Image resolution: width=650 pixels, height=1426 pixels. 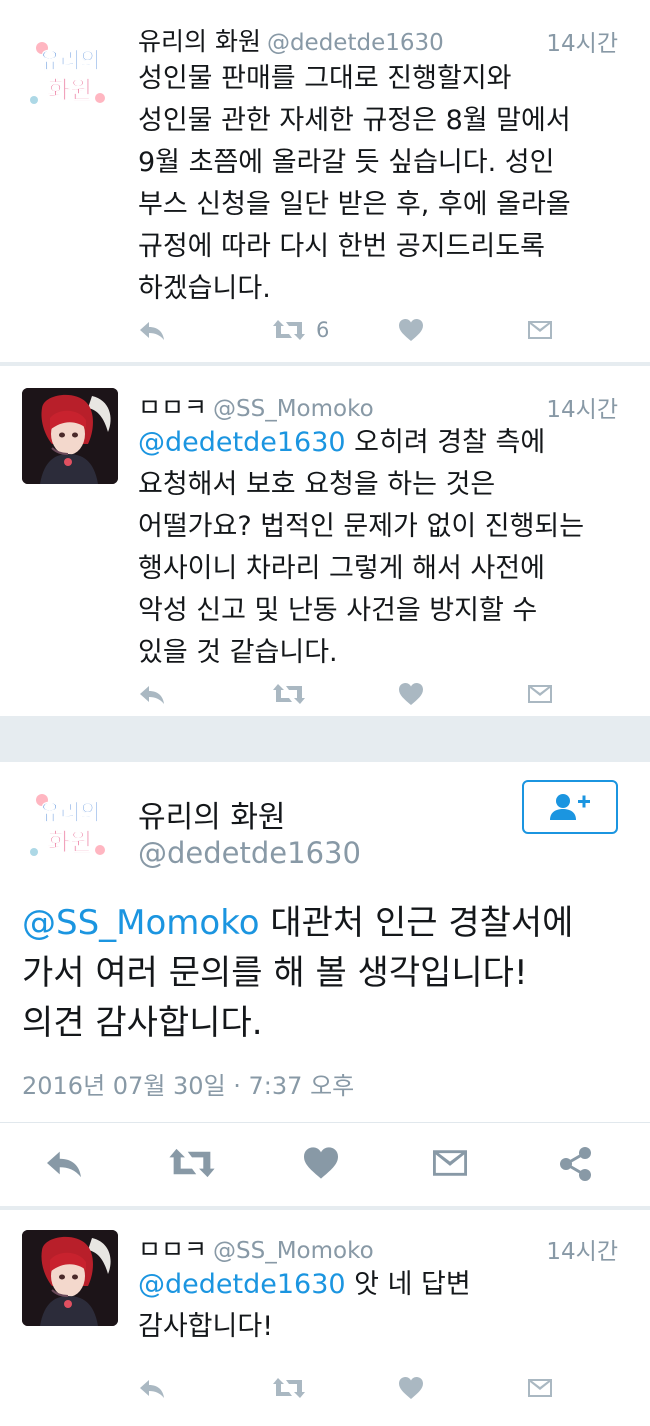 I want to click on retweet-button: 6, so click(x=300, y=330).